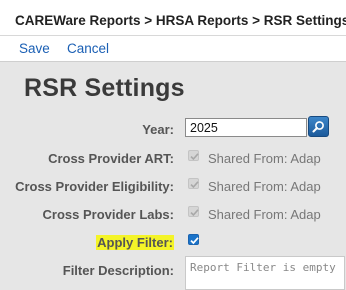  I want to click on cross-provider-art-row: Cross Provider ART: Shared From: Adap, so click(173, 159).